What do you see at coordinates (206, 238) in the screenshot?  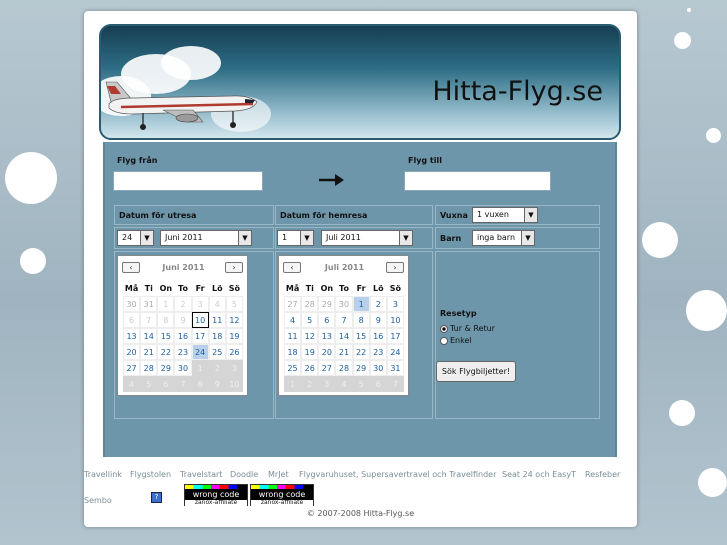 I see `depart-month-select: Juni 2011 ▼` at bounding box center [206, 238].